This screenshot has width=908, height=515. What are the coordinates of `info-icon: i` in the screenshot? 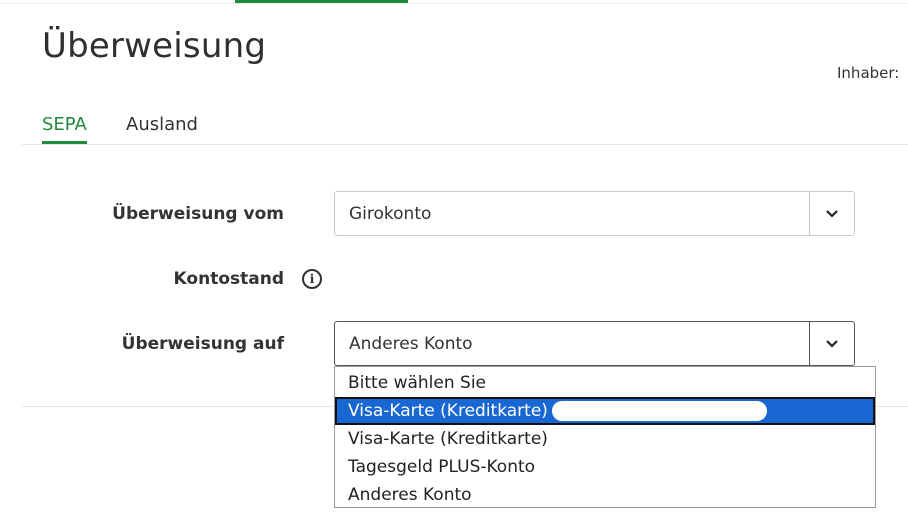 It's located at (312, 279).